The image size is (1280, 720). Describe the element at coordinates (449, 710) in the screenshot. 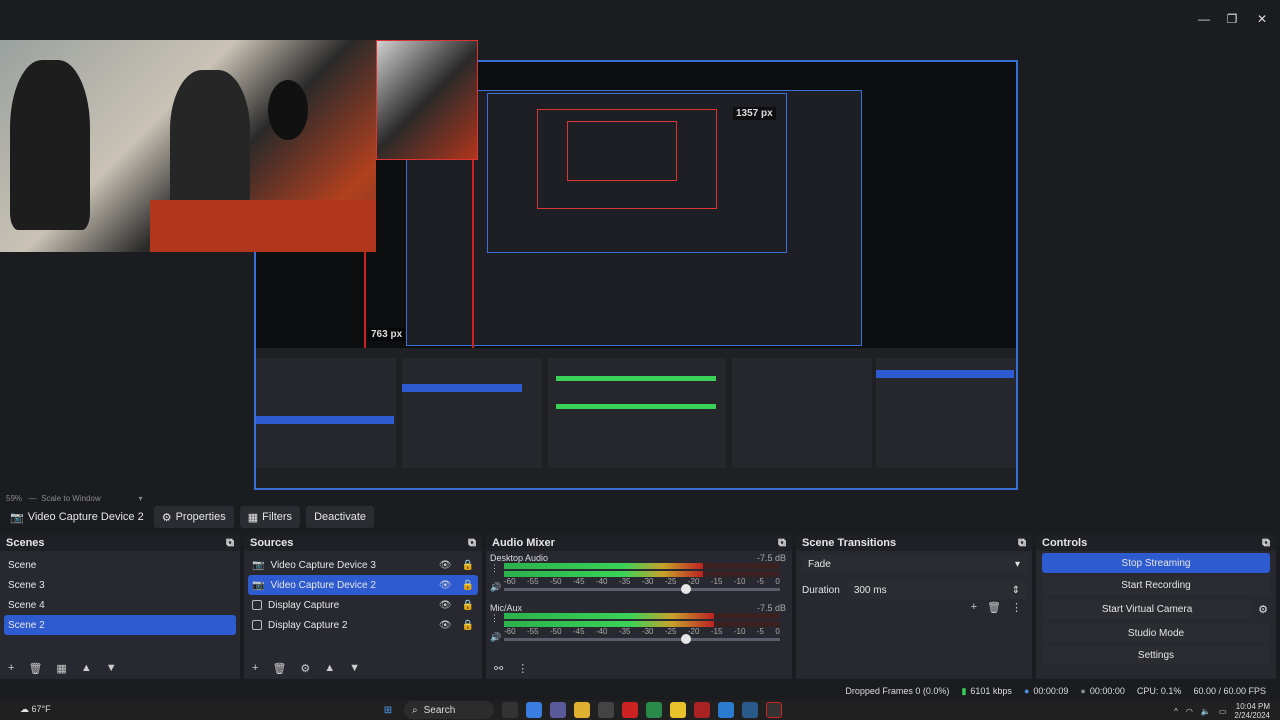

I see `taskbar-search: ⌕ Search` at that location.